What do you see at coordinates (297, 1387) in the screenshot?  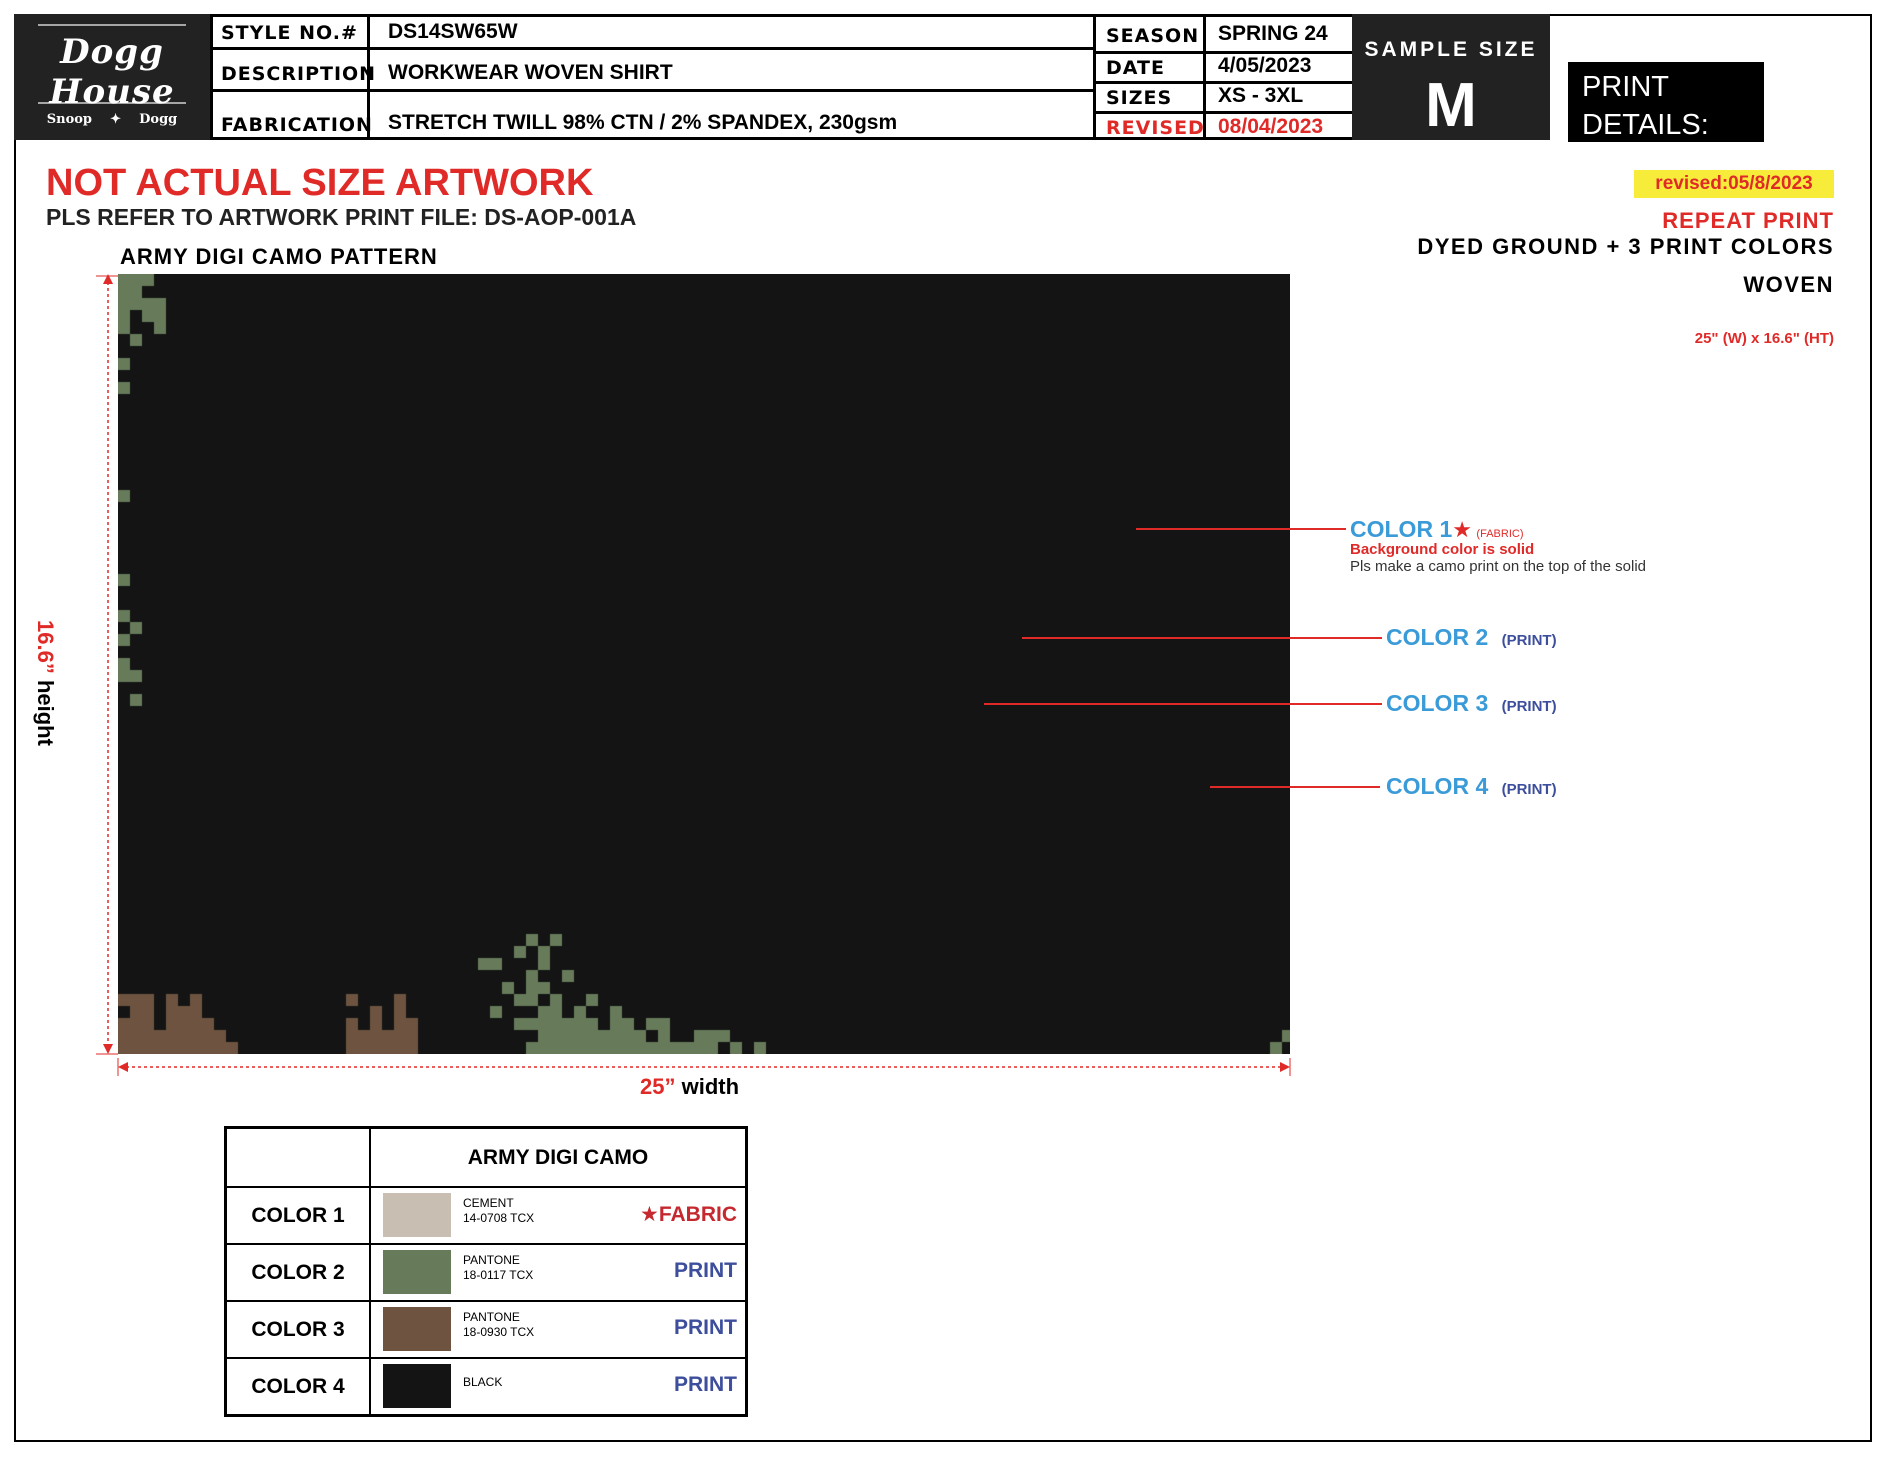 I see `legend-color-name: COLOR 4` at bounding box center [297, 1387].